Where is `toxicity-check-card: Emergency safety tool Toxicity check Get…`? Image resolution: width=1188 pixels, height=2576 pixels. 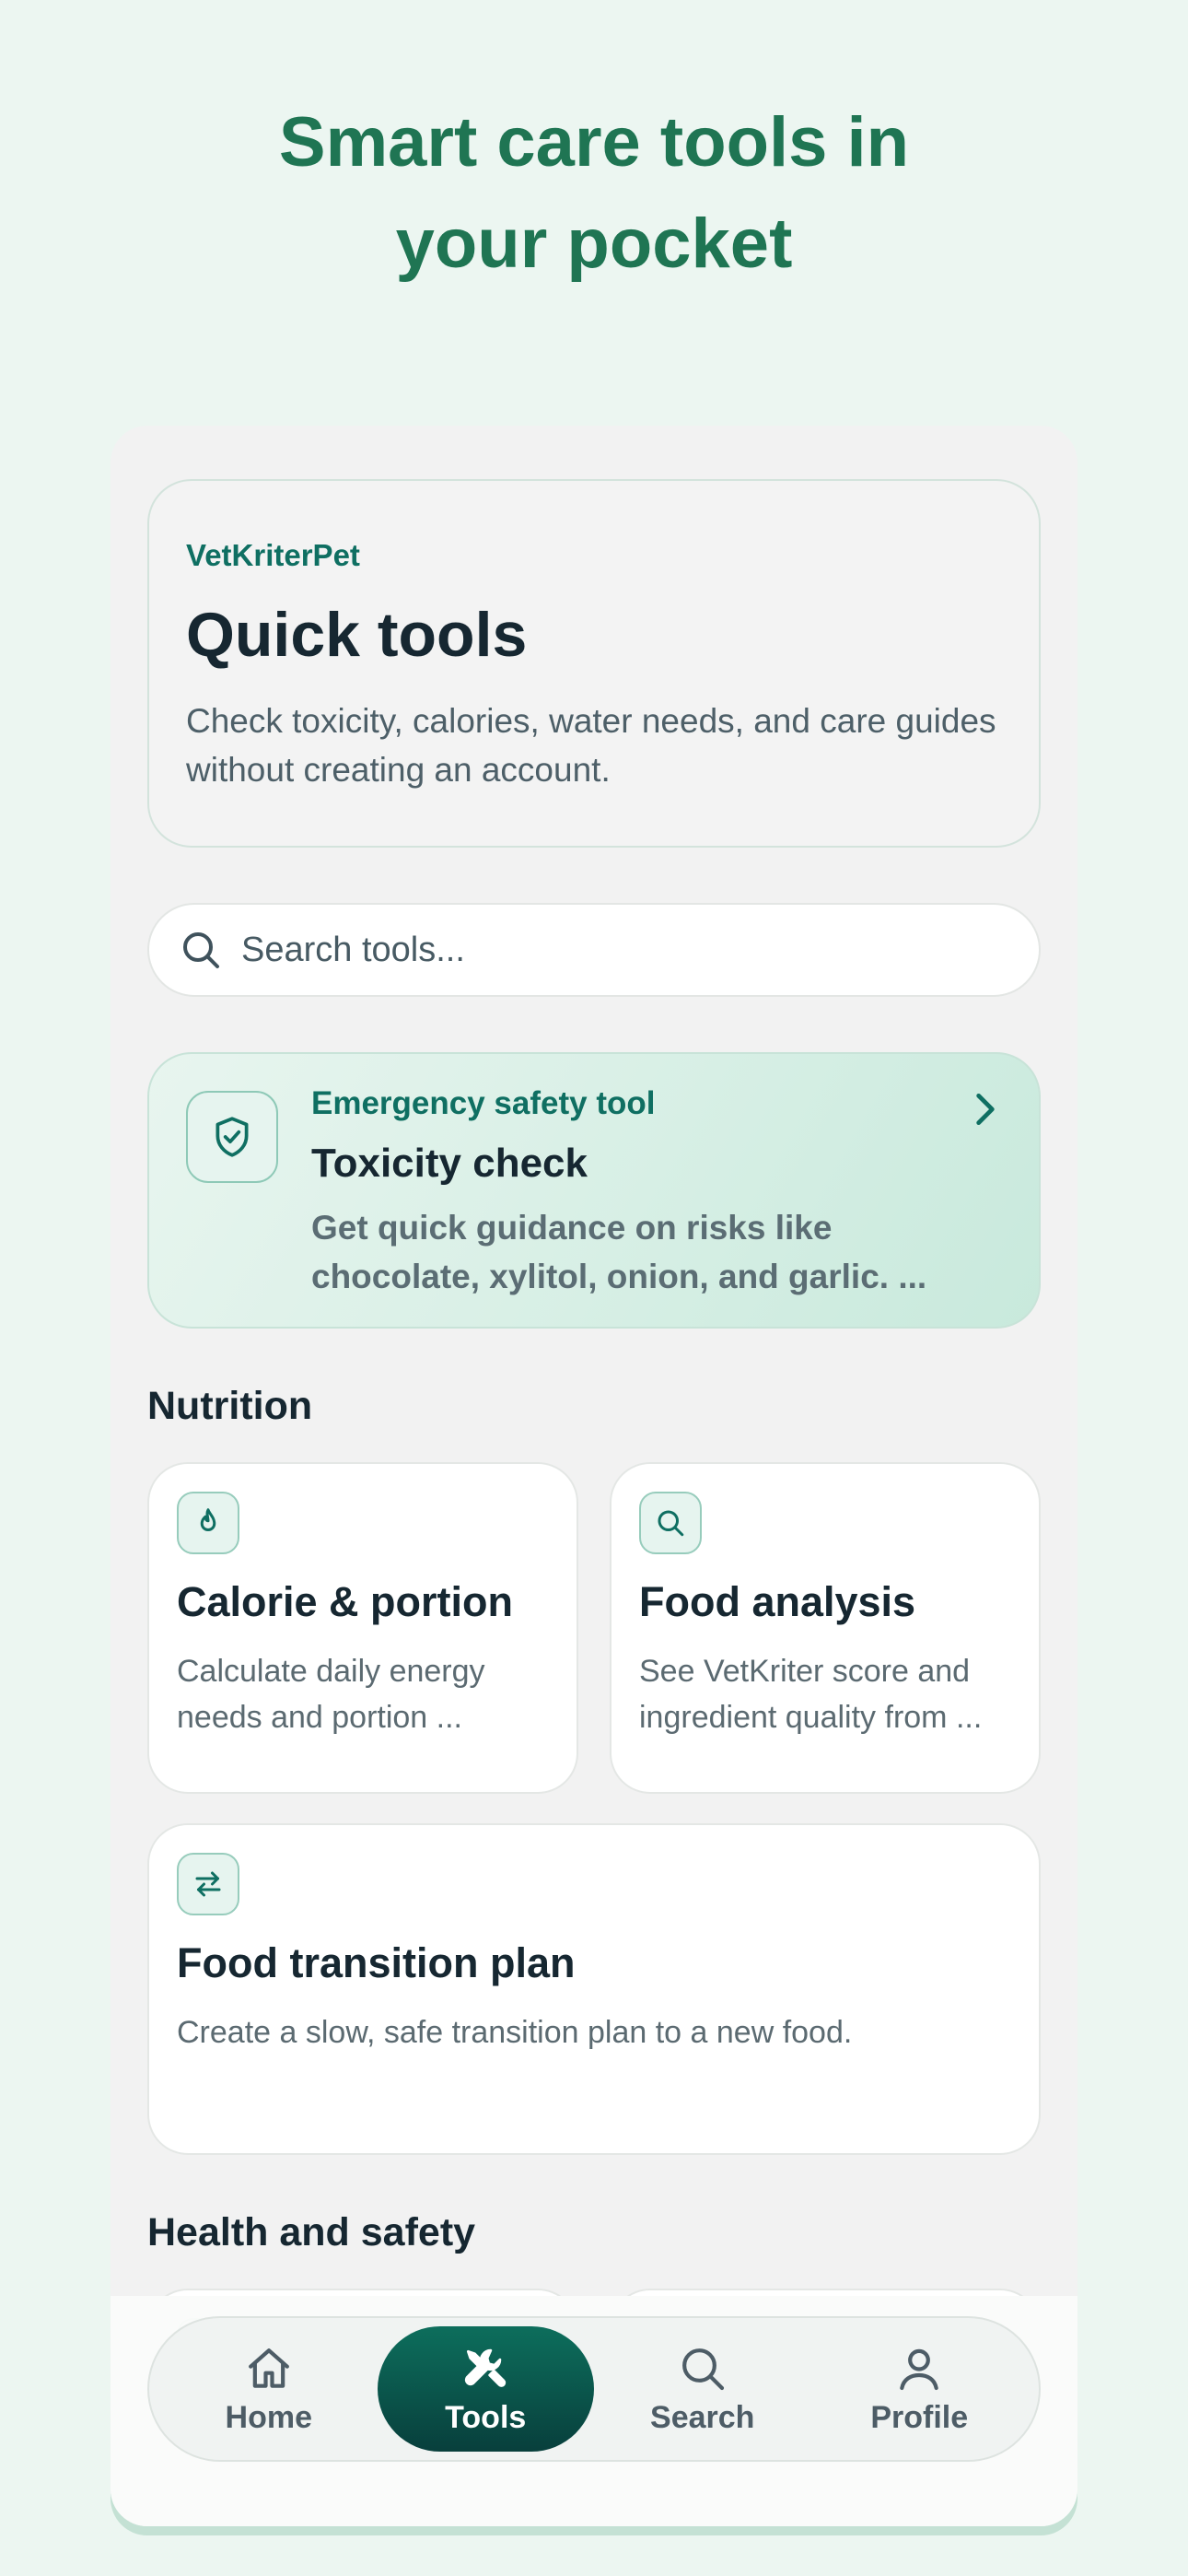 toxicity-check-card: Emergency safety tool Toxicity check Get… is located at coordinates (594, 1190).